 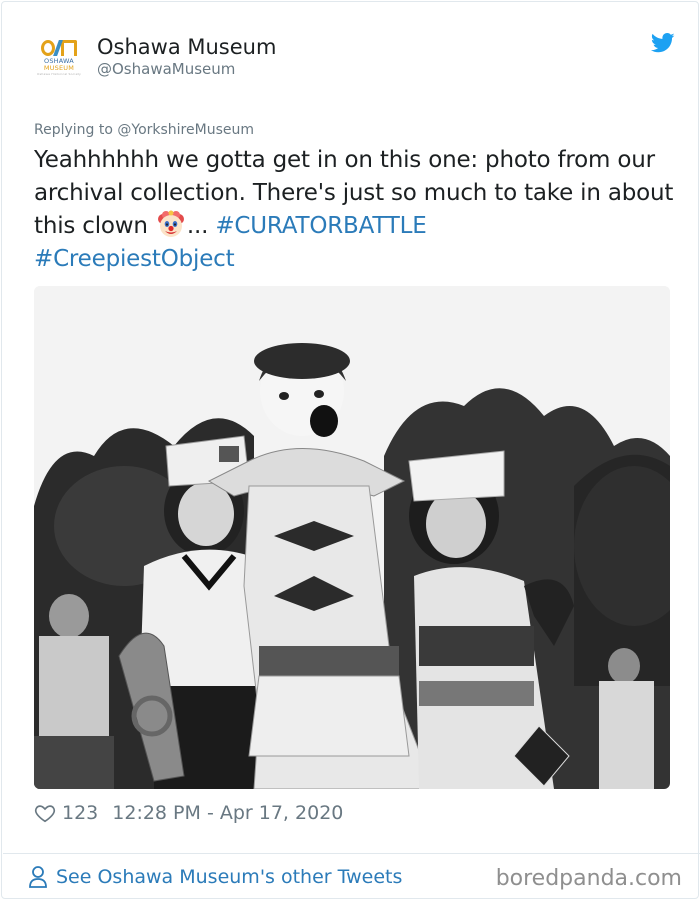 I want to click on hashtag-curatorbattle: #CURATORBATTLE, so click(x=320, y=226).